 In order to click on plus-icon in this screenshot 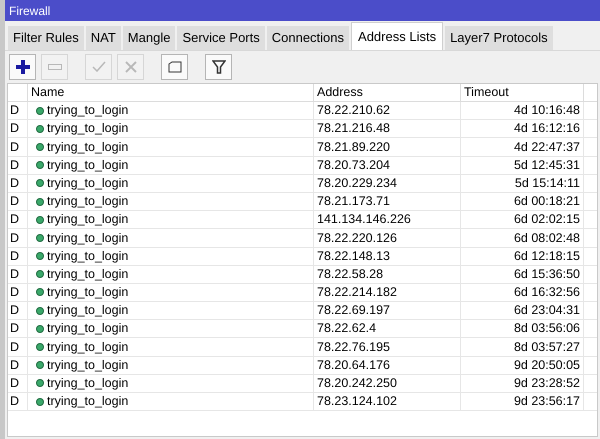, I will do `click(23, 67)`.